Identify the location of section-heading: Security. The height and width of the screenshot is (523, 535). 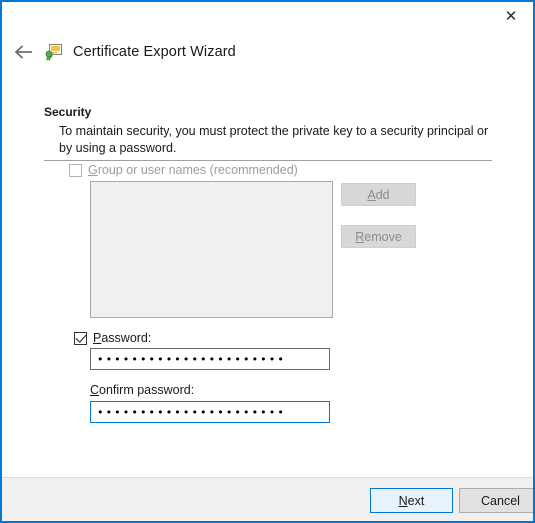
(68, 112).